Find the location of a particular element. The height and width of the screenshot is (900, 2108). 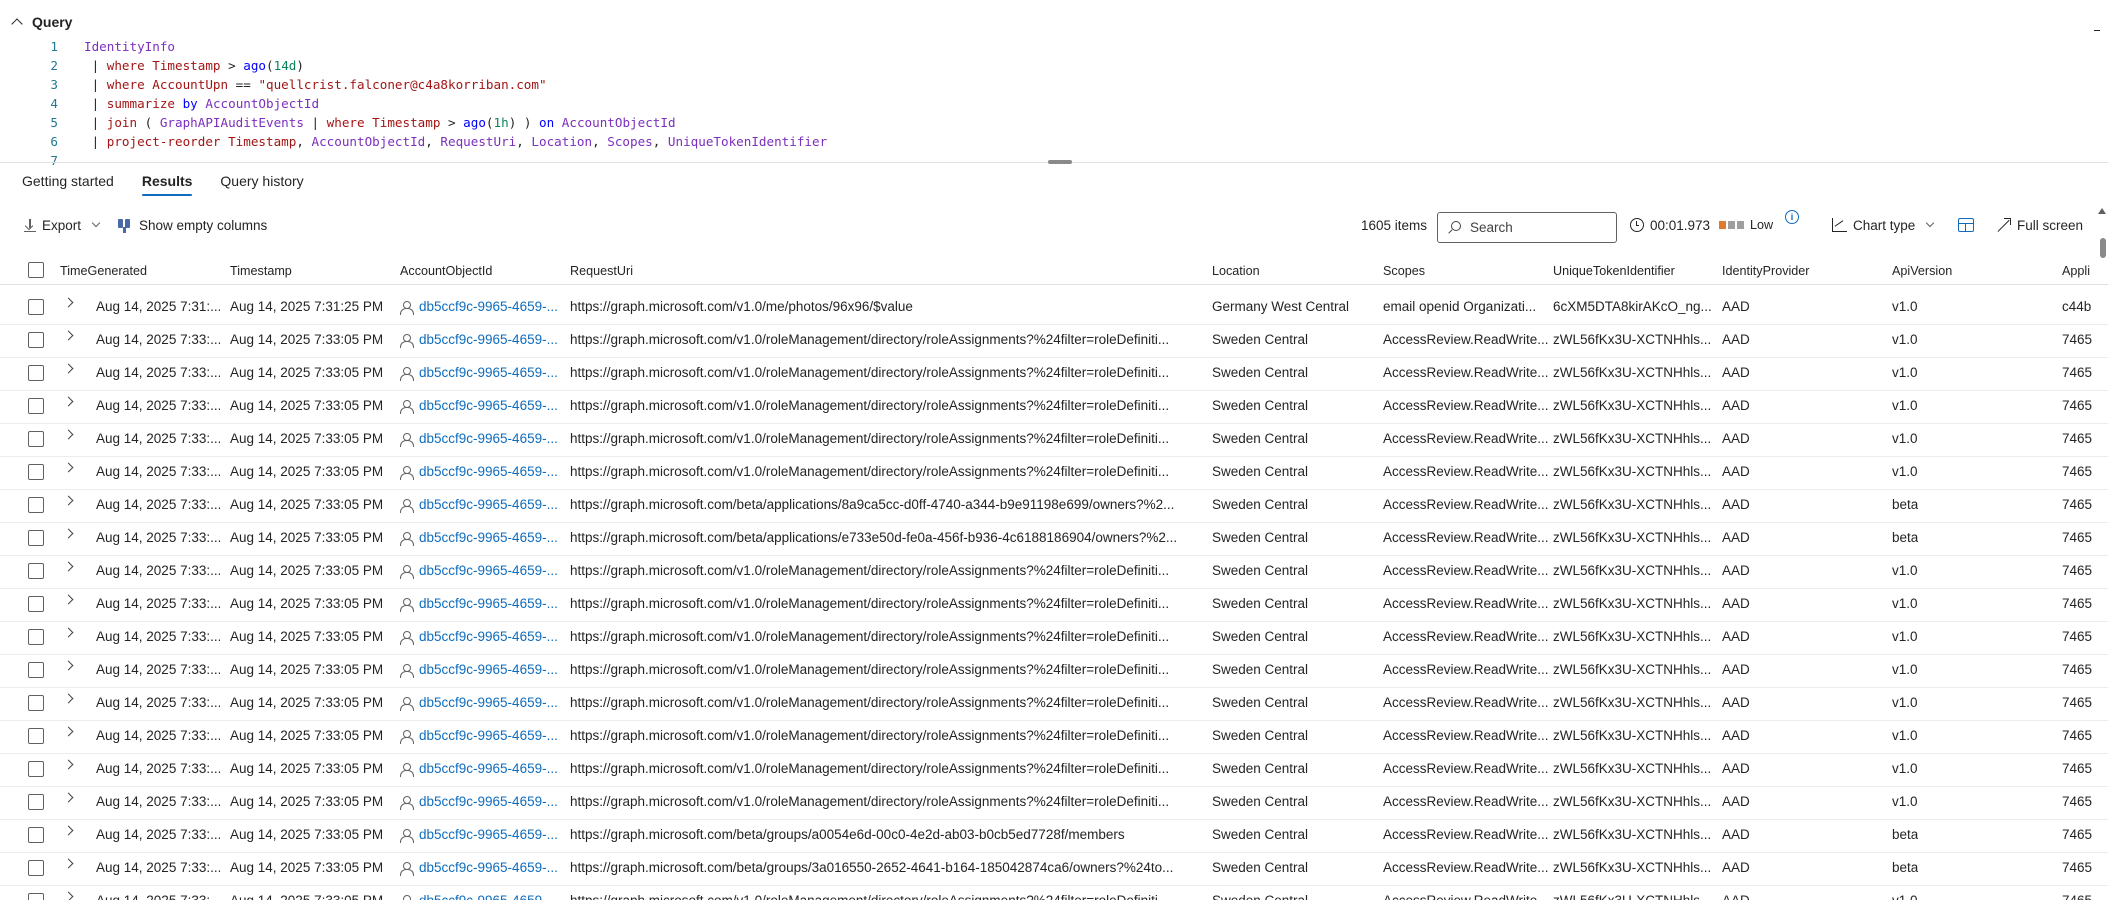

usage-info-button: i is located at coordinates (1792, 217).